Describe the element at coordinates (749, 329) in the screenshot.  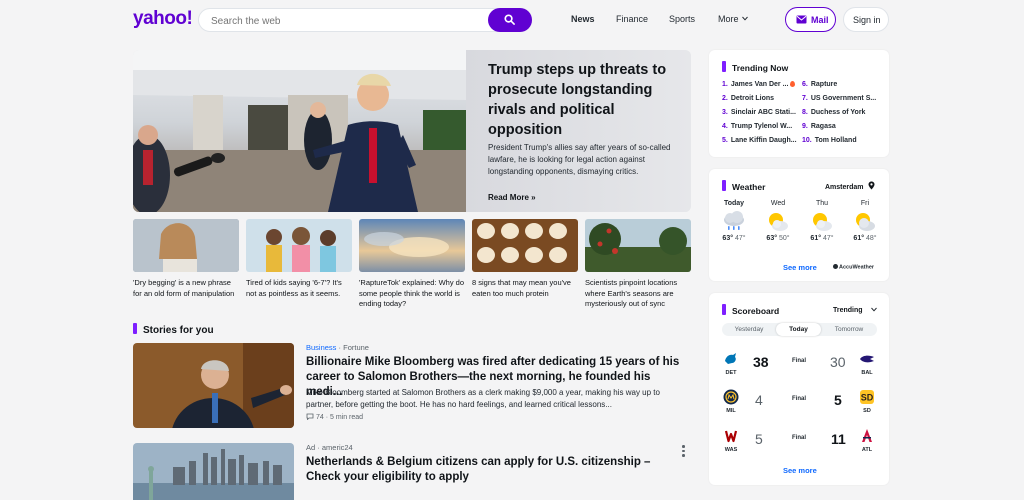
I see `tab-yesterday: Yesterday` at that location.